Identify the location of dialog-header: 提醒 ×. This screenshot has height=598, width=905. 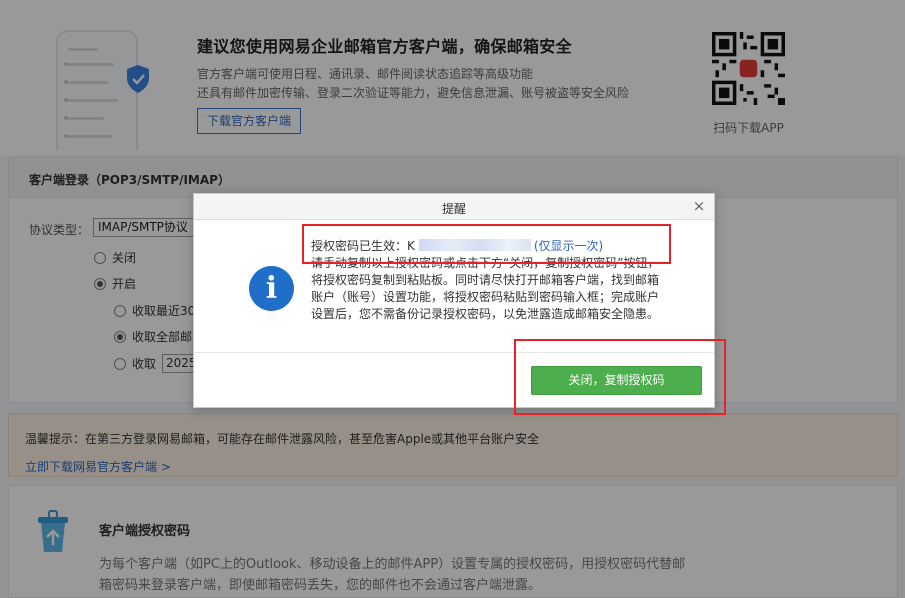
(454, 207).